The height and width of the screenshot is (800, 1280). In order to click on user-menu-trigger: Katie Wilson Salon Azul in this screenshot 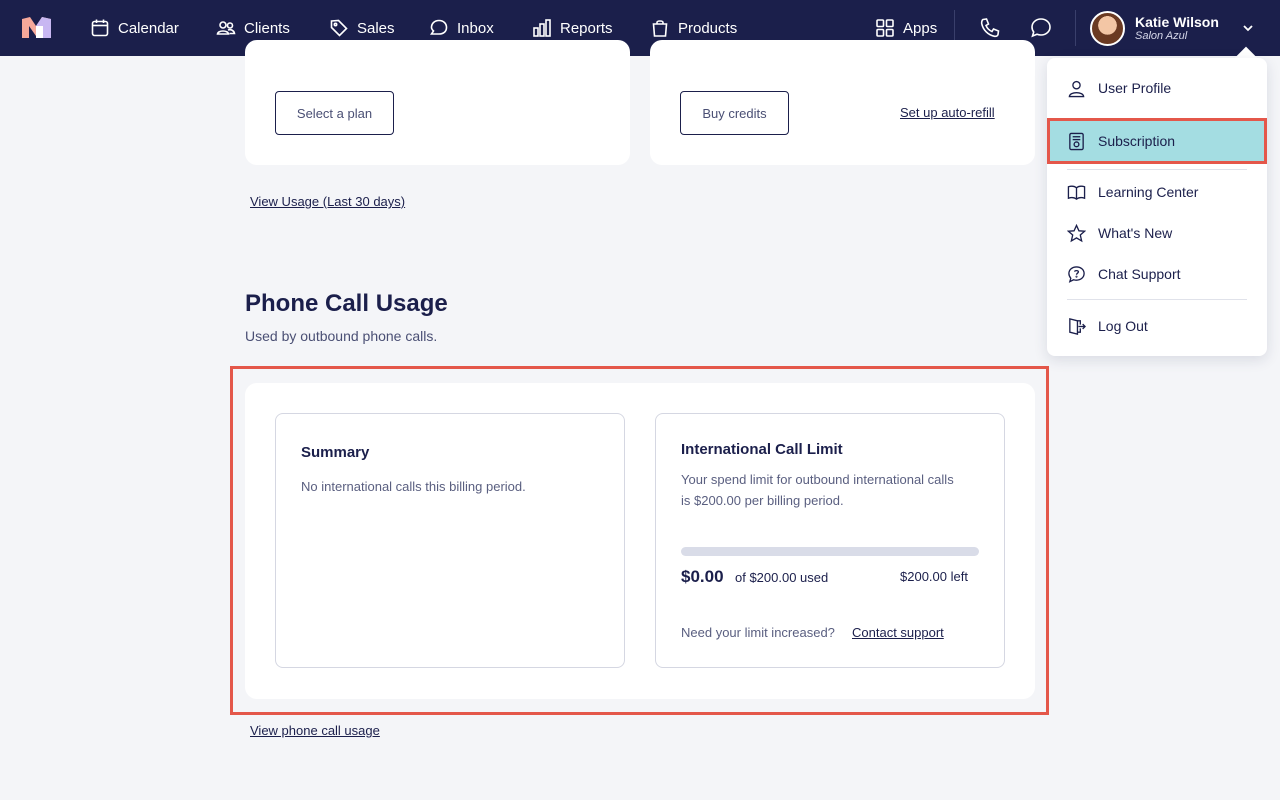, I will do `click(1154, 28)`.